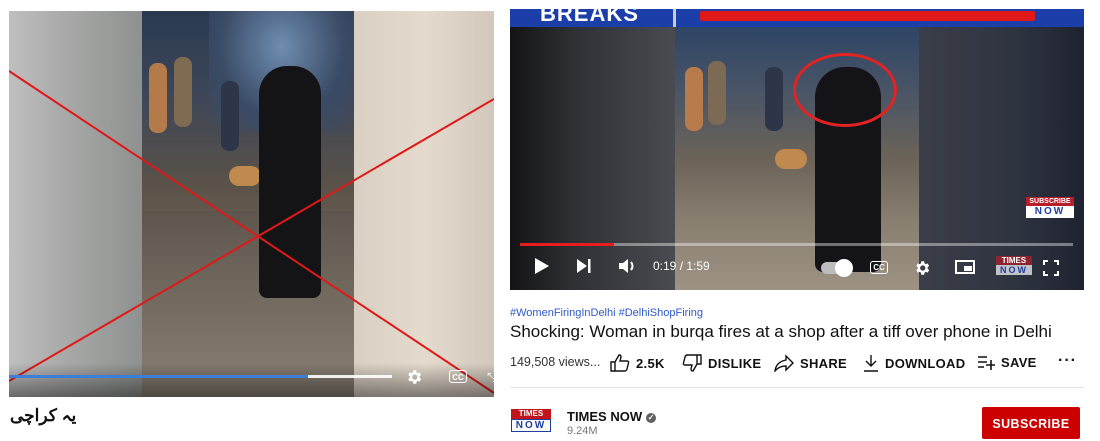 The width and height of the screenshot is (1100, 441). Describe the element at coordinates (1051, 268) in the screenshot. I see `fullscreen-icon` at that location.